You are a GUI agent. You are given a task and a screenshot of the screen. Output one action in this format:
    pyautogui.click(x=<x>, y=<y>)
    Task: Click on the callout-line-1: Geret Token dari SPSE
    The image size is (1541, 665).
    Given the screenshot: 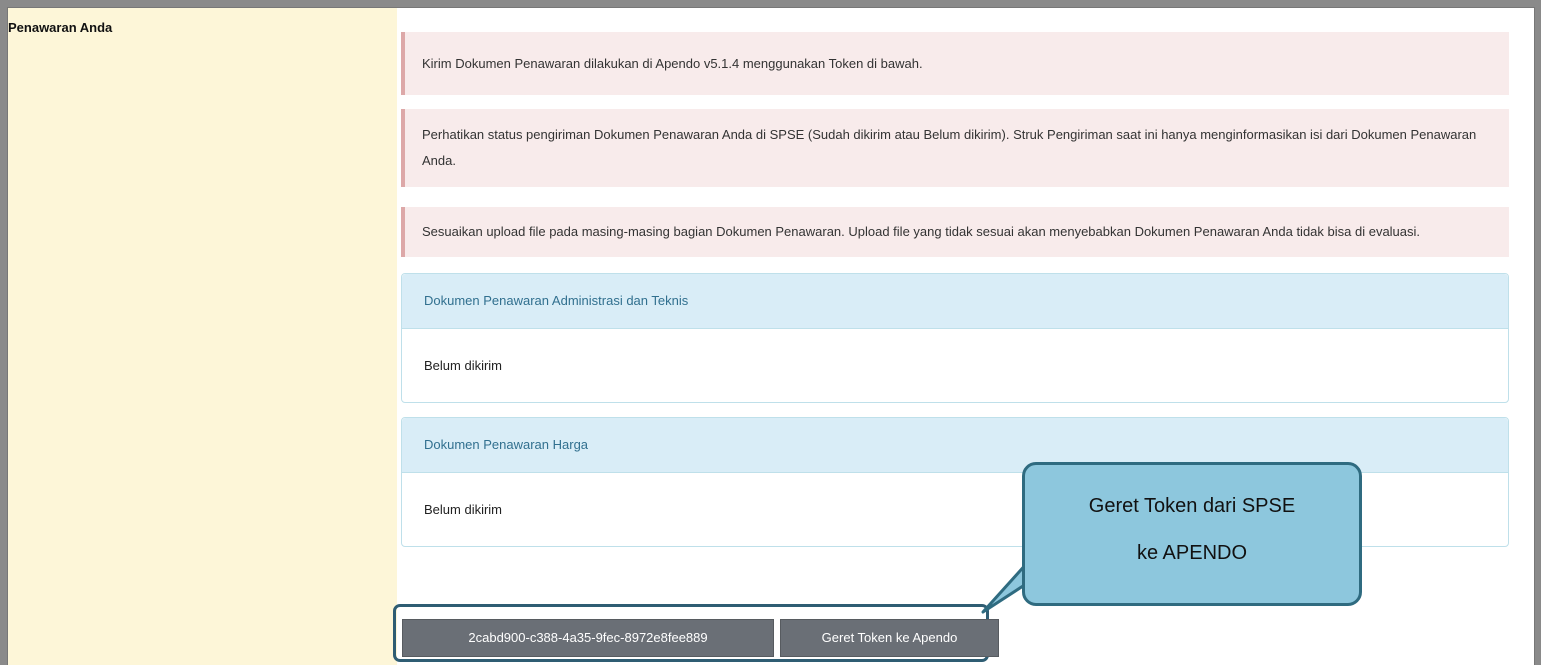 What is the action you would take?
    pyautogui.click(x=1192, y=506)
    